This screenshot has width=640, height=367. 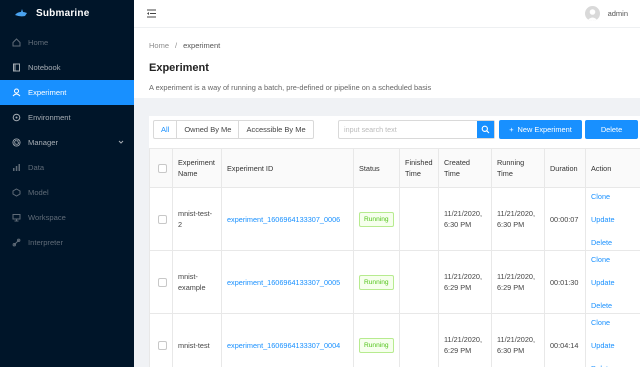 I want to click on column-header: Experiment Name, so click(x=197, y=168).